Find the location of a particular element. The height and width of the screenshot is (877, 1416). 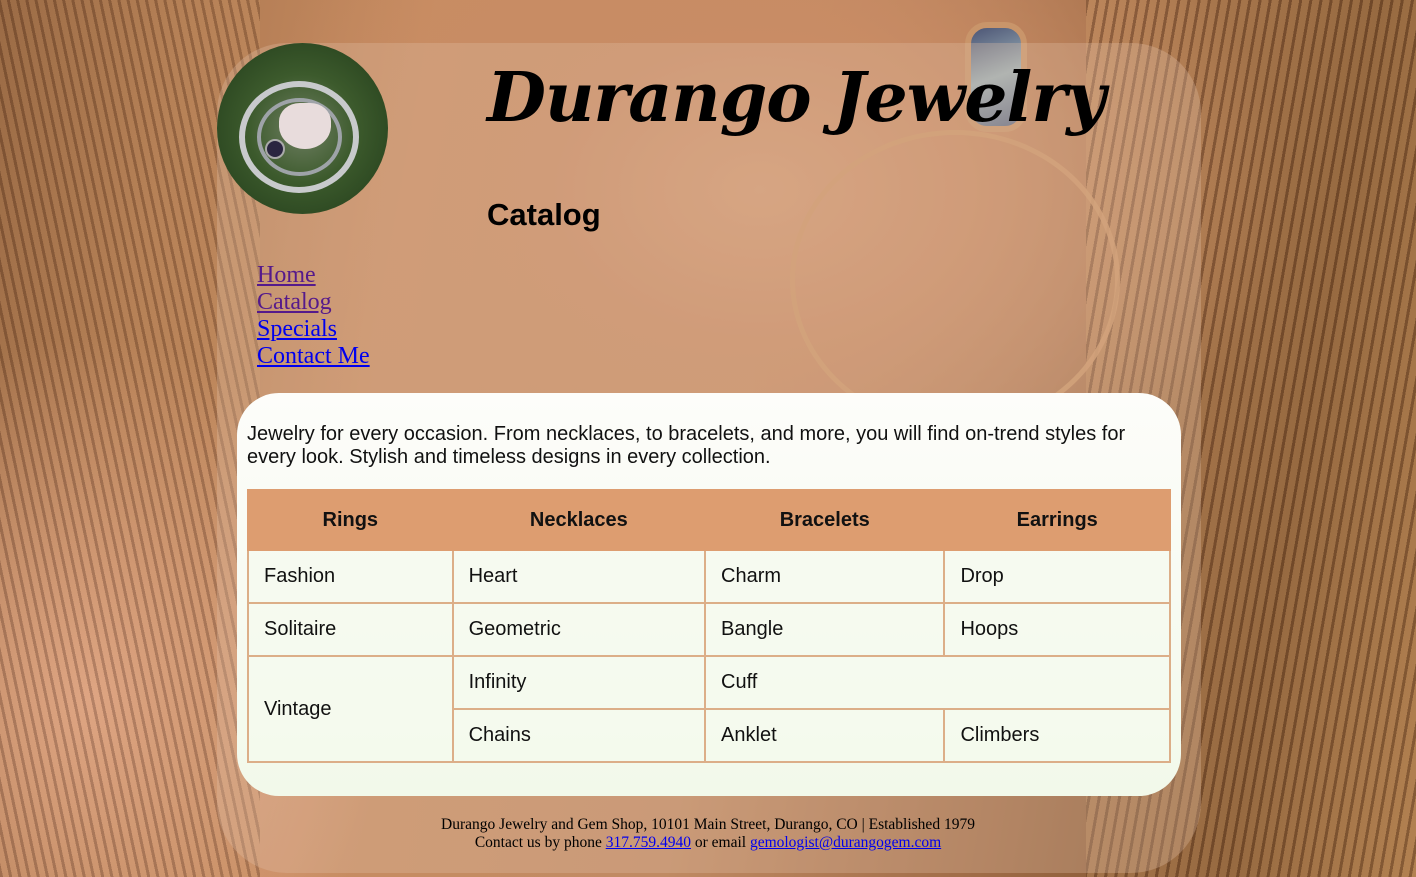

table-header-row: Rings Necklaces Bracelets Earrings is located at coordinates (709, 520).